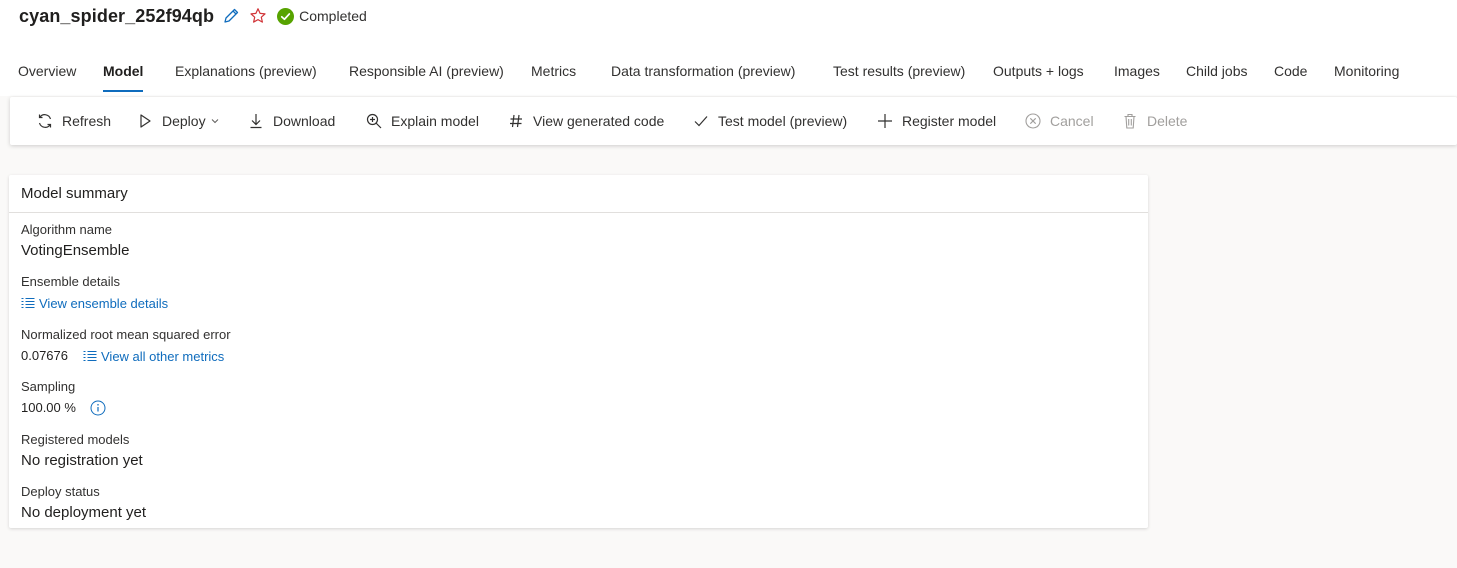  Describe the element at coordinates (701, 121) in the screenshot. I see `checkmark-icon` at that location.